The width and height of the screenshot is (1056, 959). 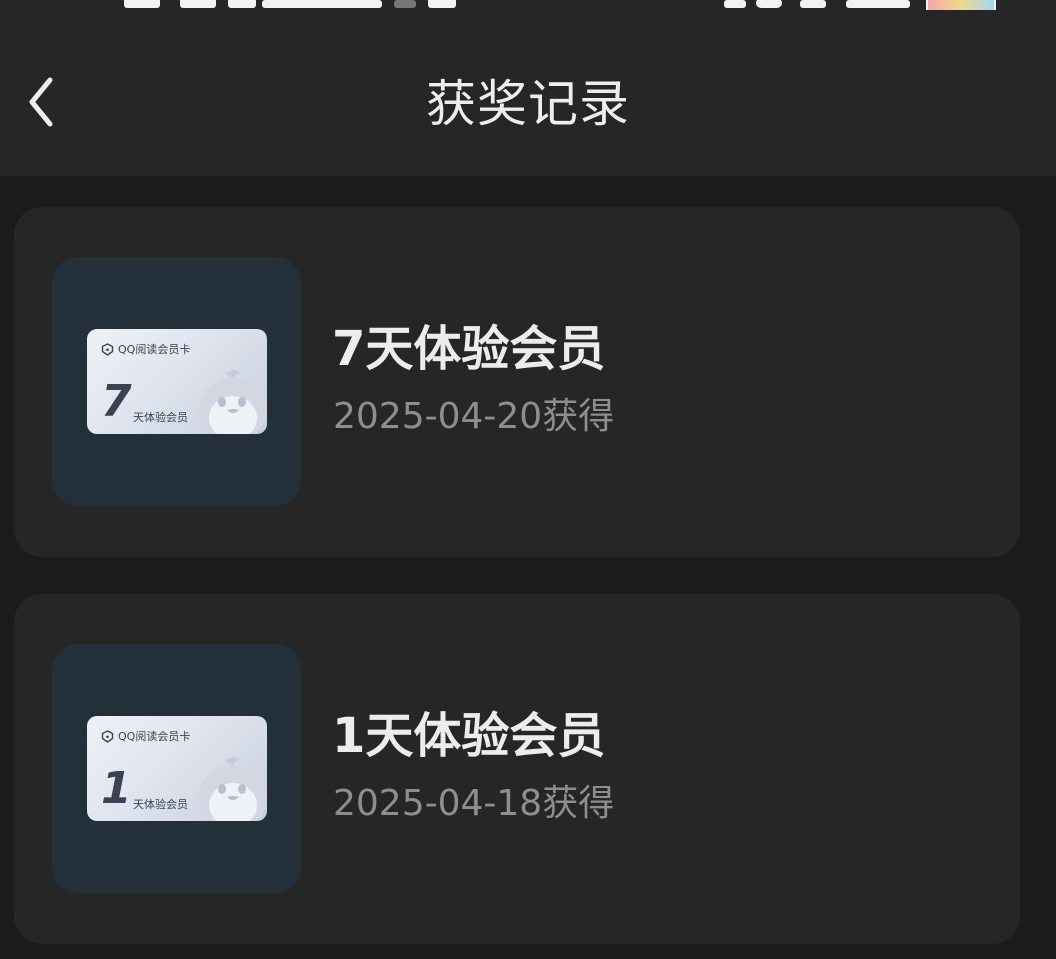 I want to click on sim-icon, so click(x=242, y=4).